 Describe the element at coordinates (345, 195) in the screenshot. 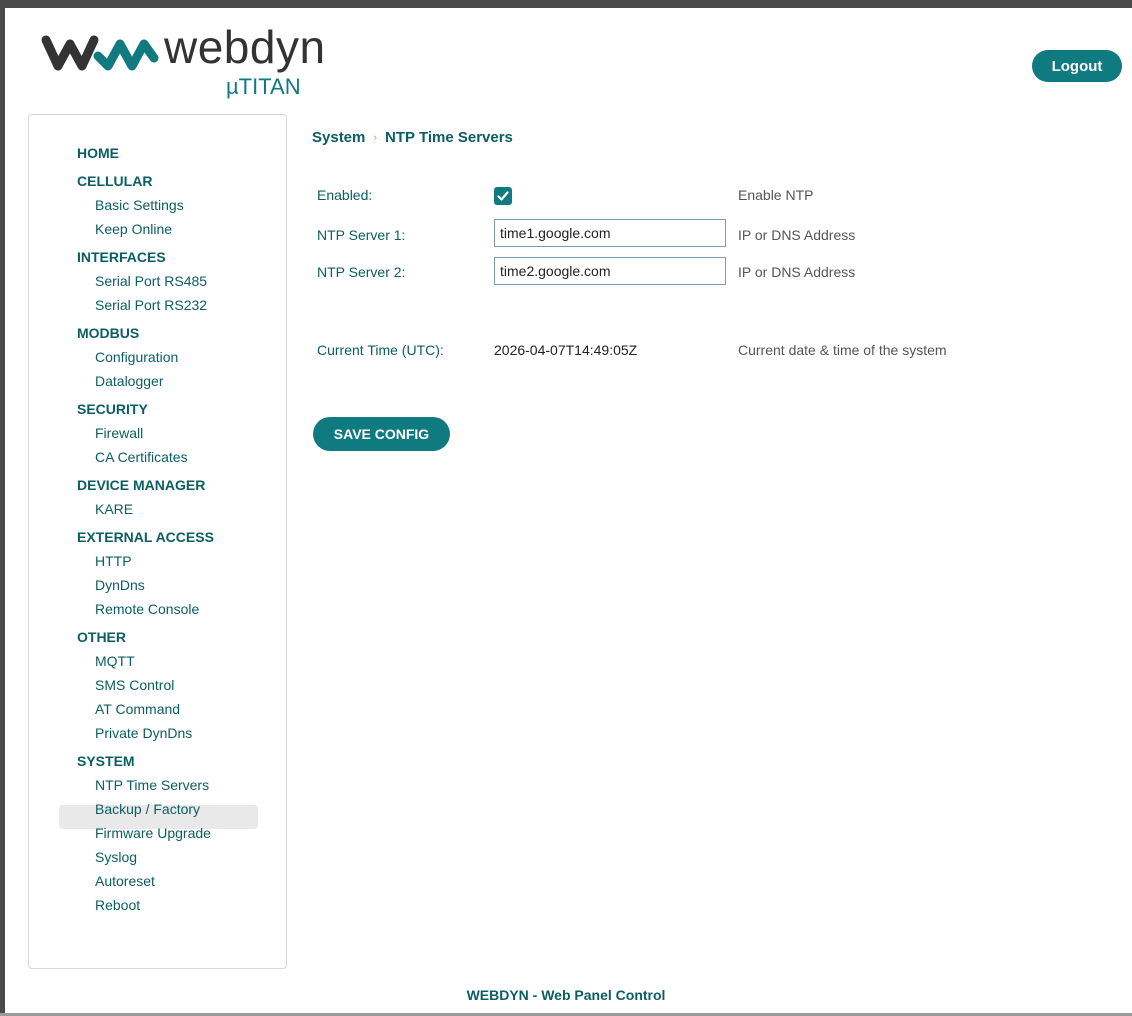

I see `enabled-label: Enabled:` at that location.